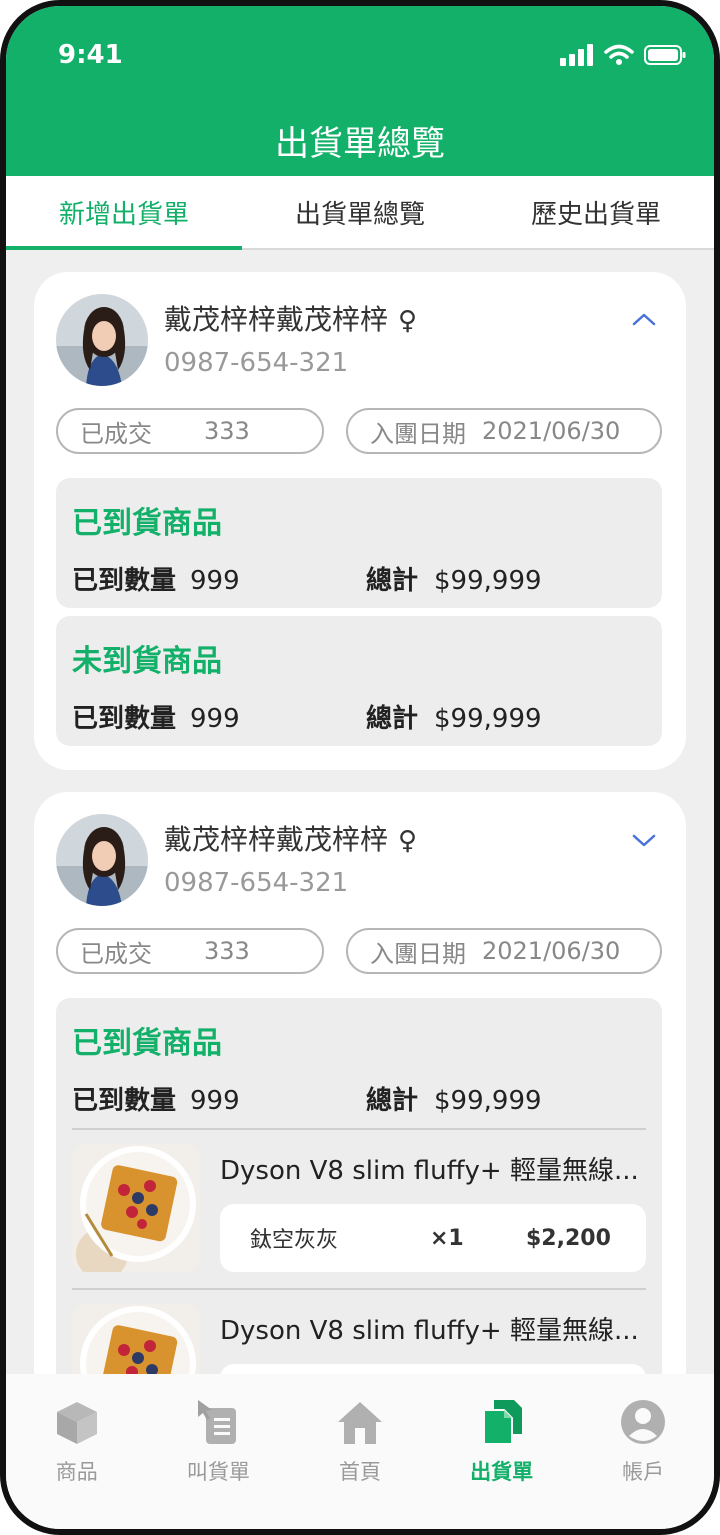 This screenshot has width=720, height=1535. I want to click on nav-label-account: 帳戶, so click(643, 1472).